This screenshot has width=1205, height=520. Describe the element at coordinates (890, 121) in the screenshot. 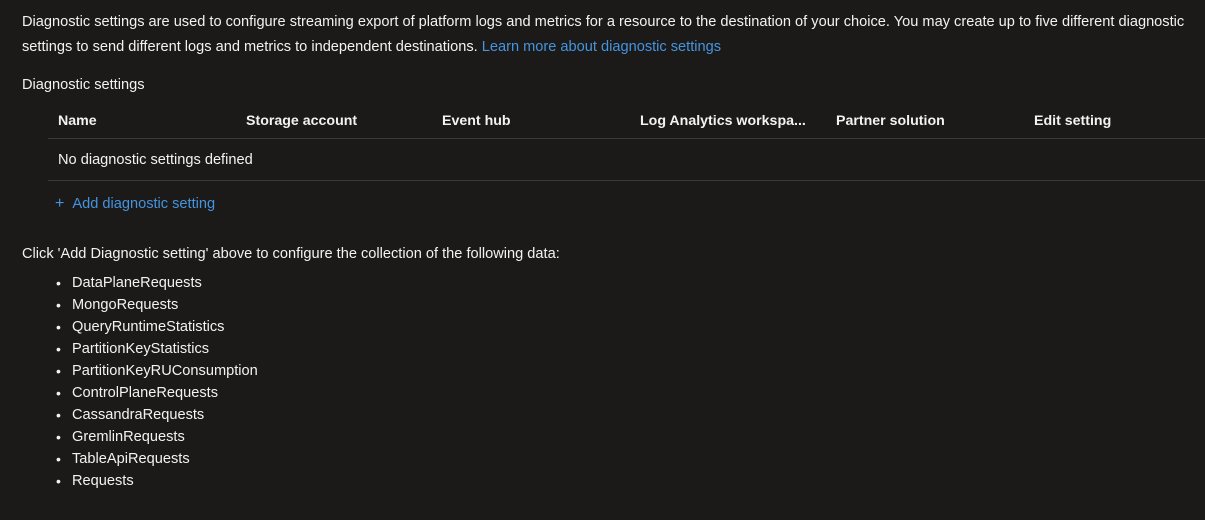

I see `column-header-partner-solution: Partner solution` at that location.